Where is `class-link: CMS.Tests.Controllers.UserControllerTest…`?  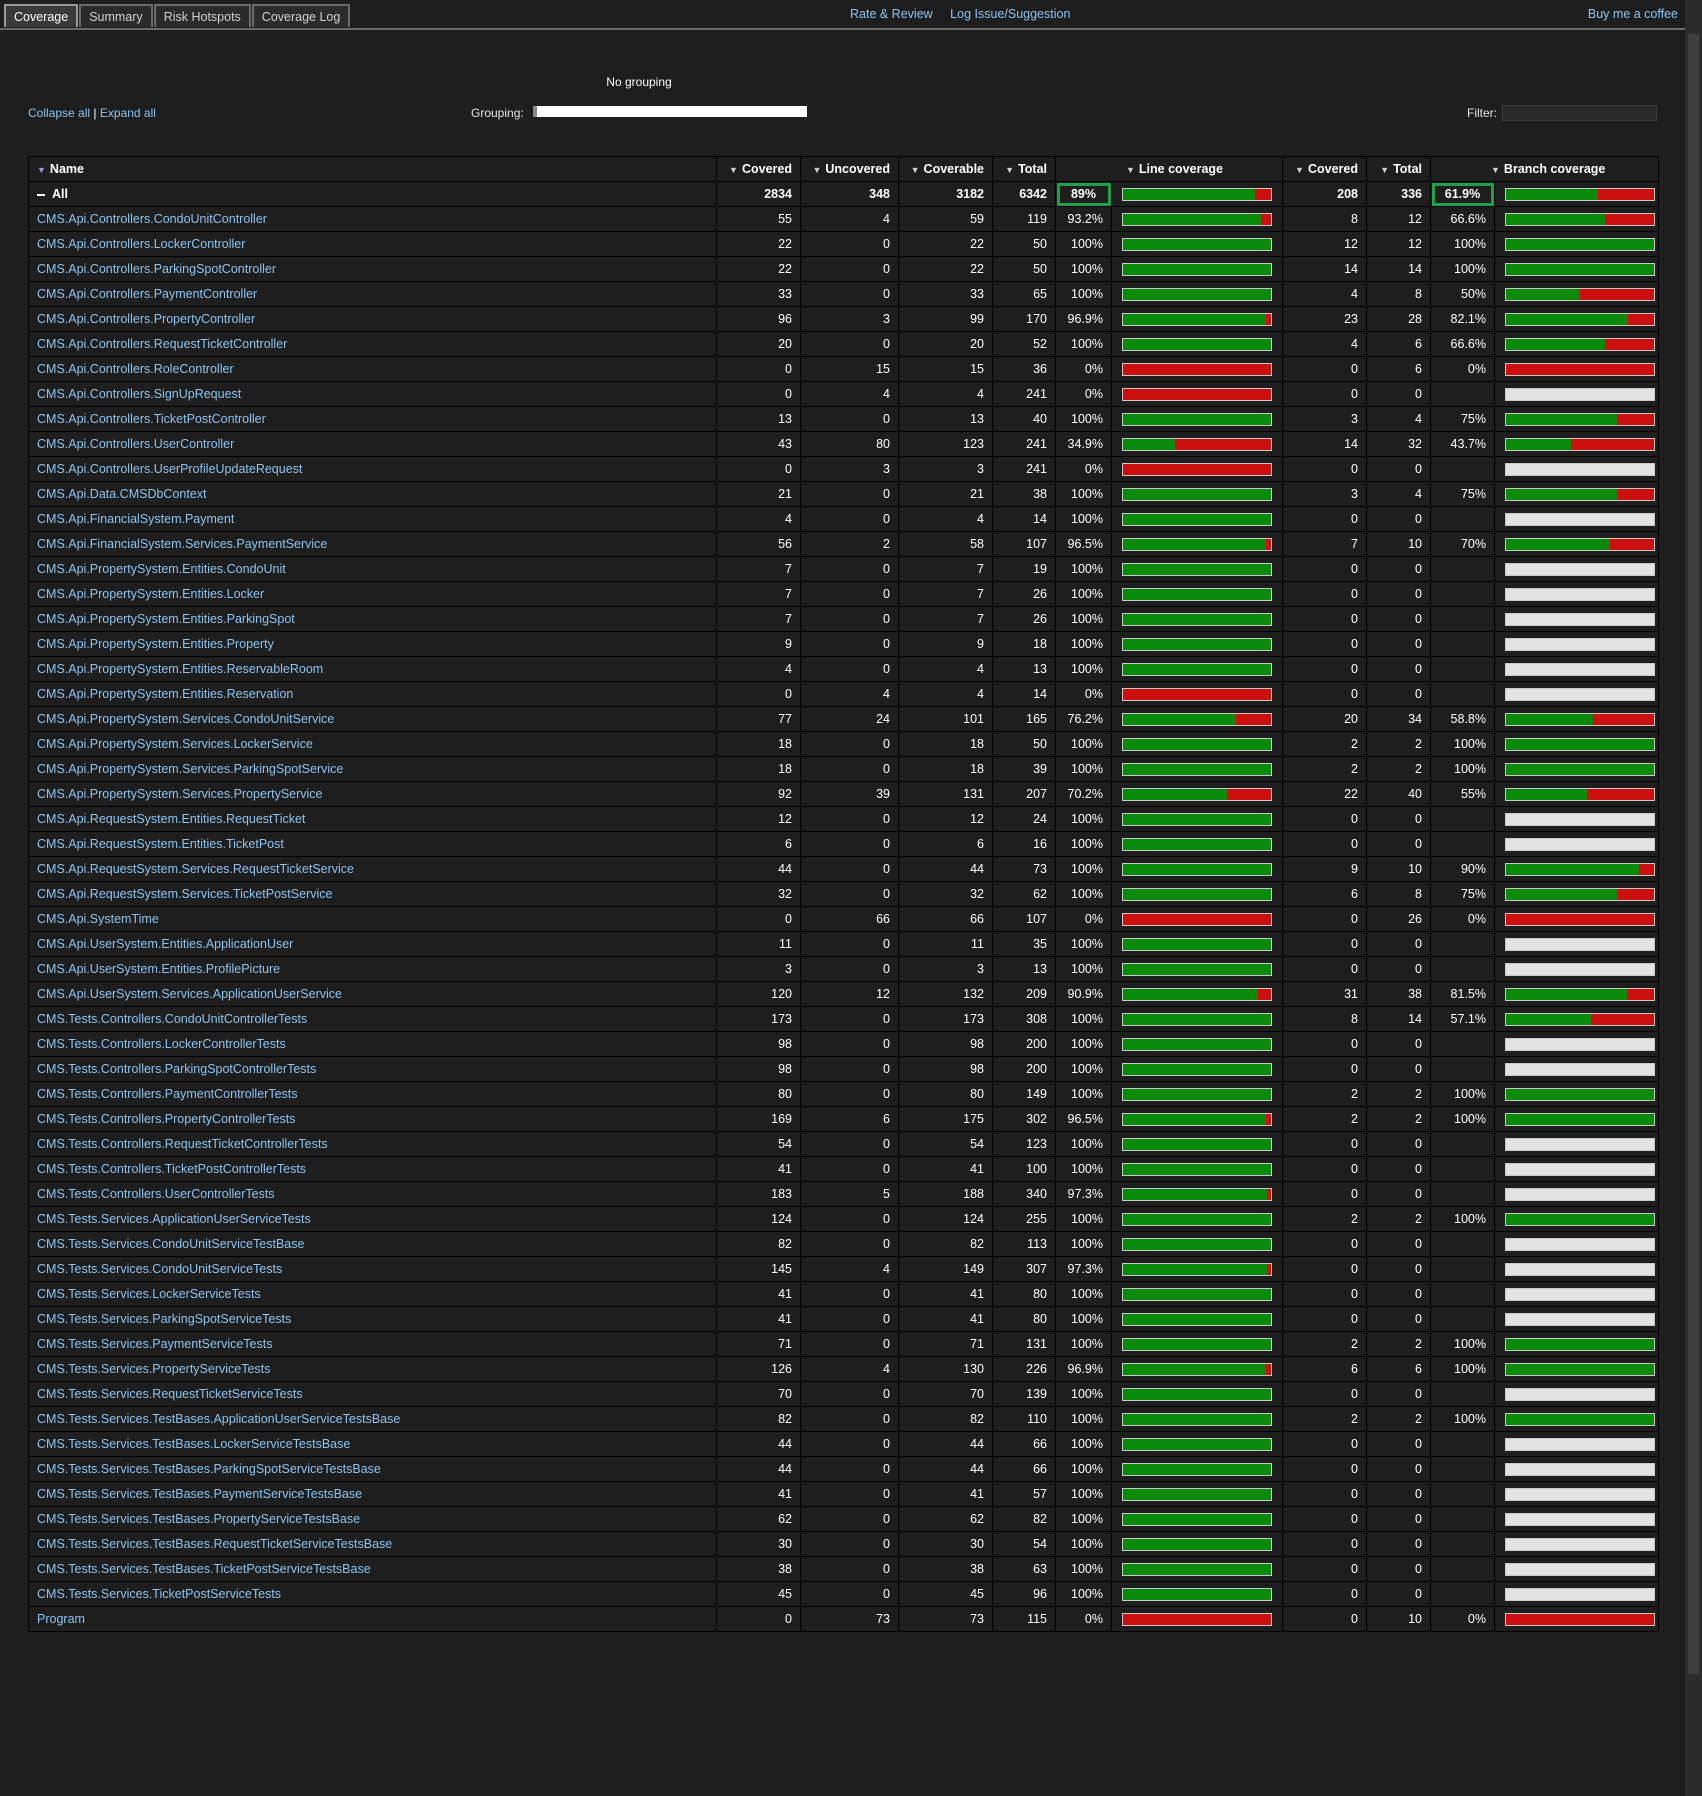 class-link: CMS.Tests.Controllers.UserControllerTest… is located at coordinates (156, 1194).